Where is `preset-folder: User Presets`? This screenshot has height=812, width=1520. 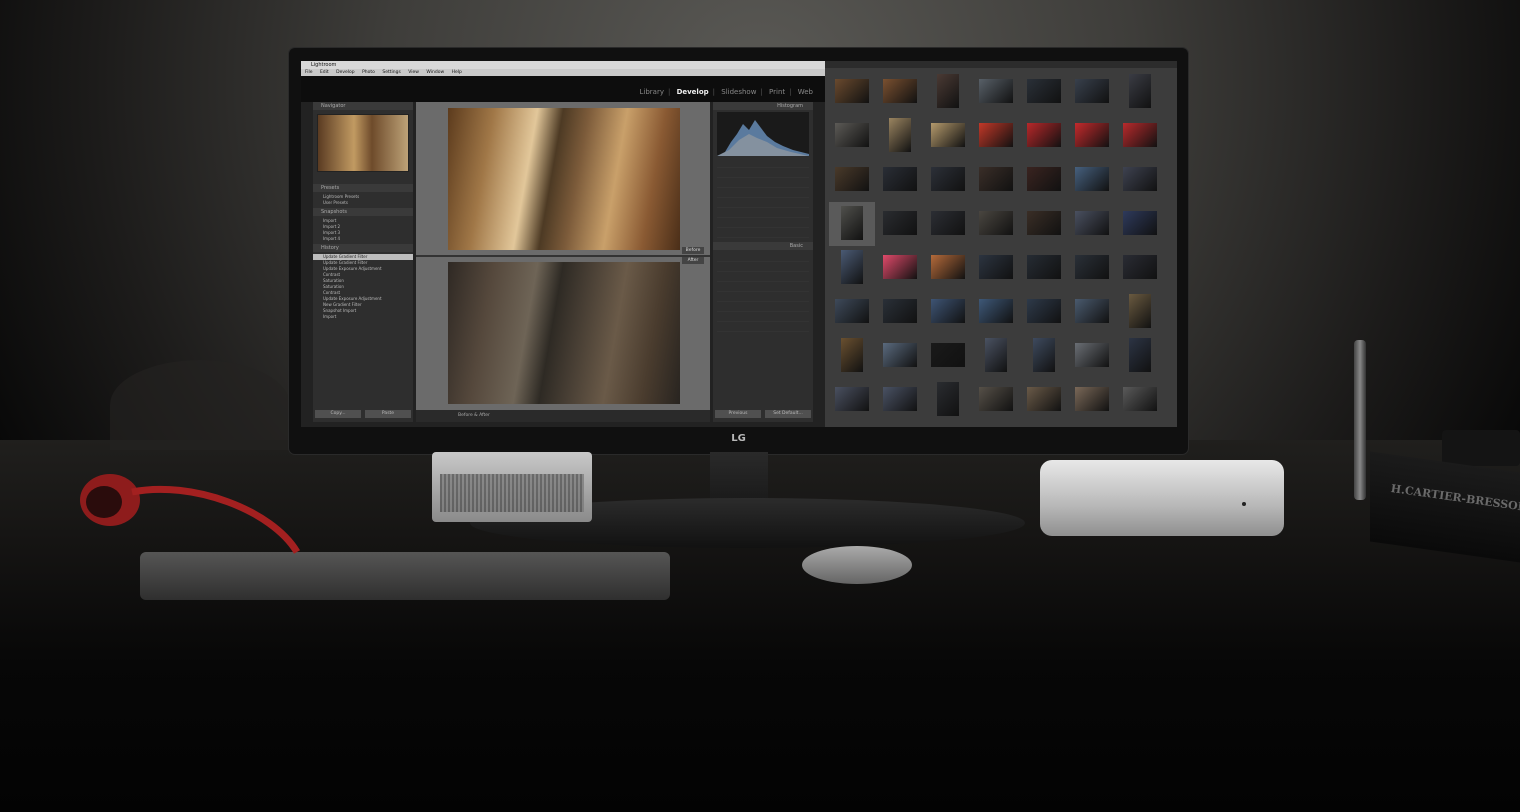
preset-folder: User Presets is located at coordinates (363, 203).